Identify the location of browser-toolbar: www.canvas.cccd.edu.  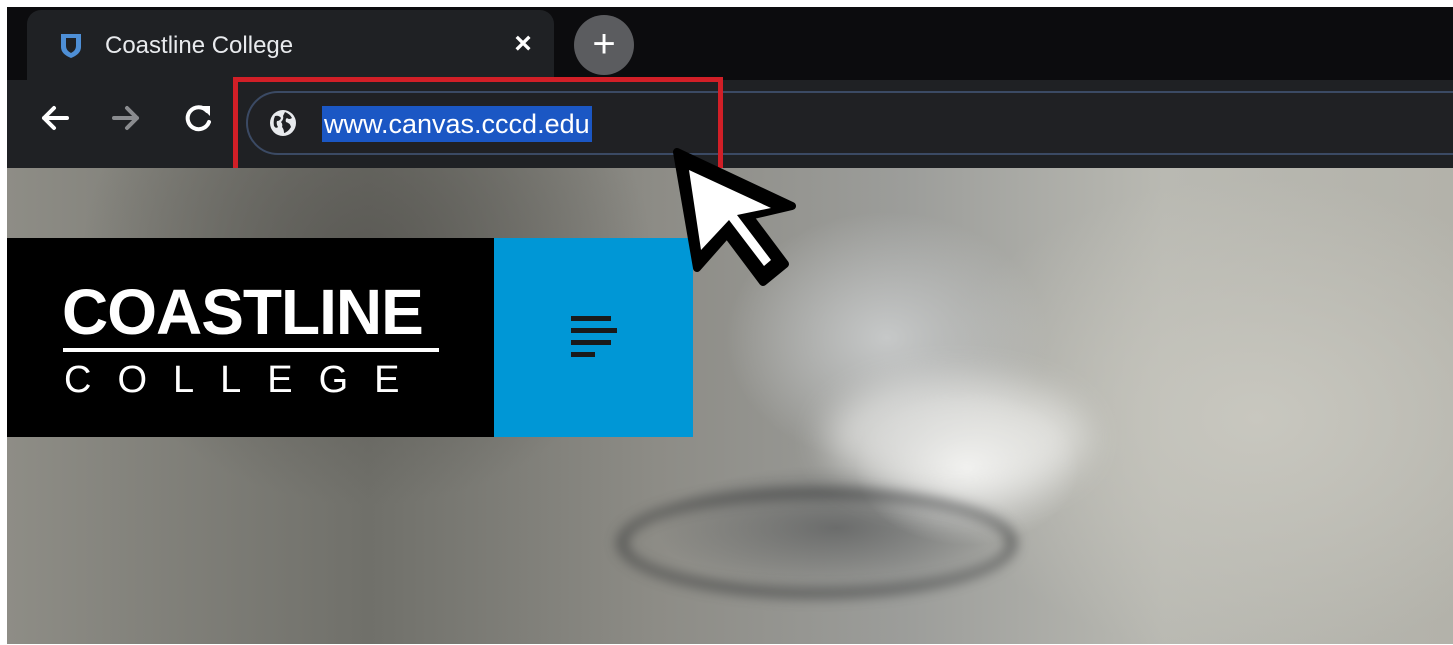
(730, 124).